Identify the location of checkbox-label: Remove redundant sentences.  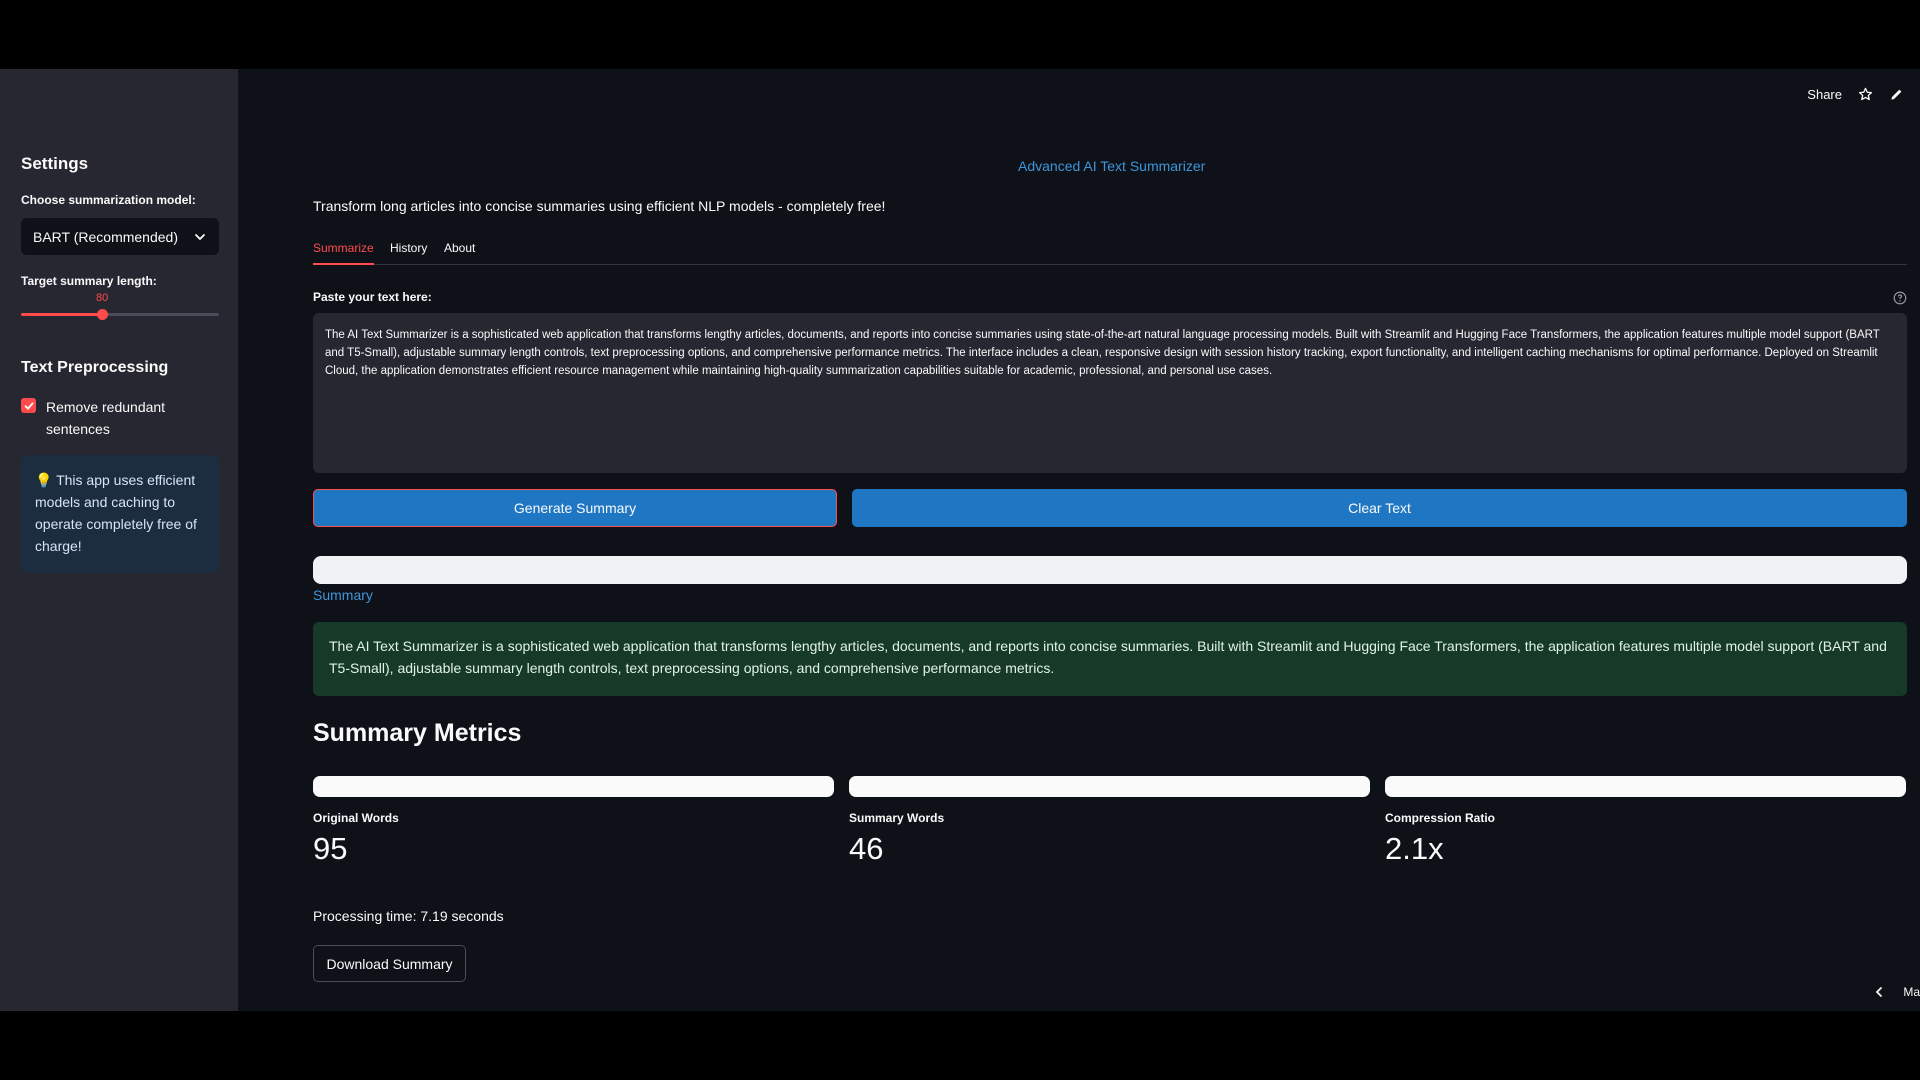
(106, 418).